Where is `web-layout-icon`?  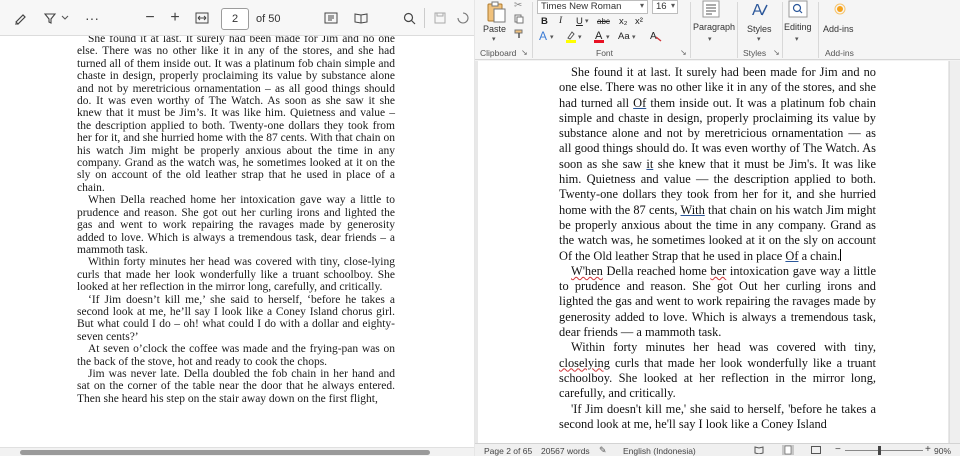 web-layout-icon is located at coordinates (816, 451).